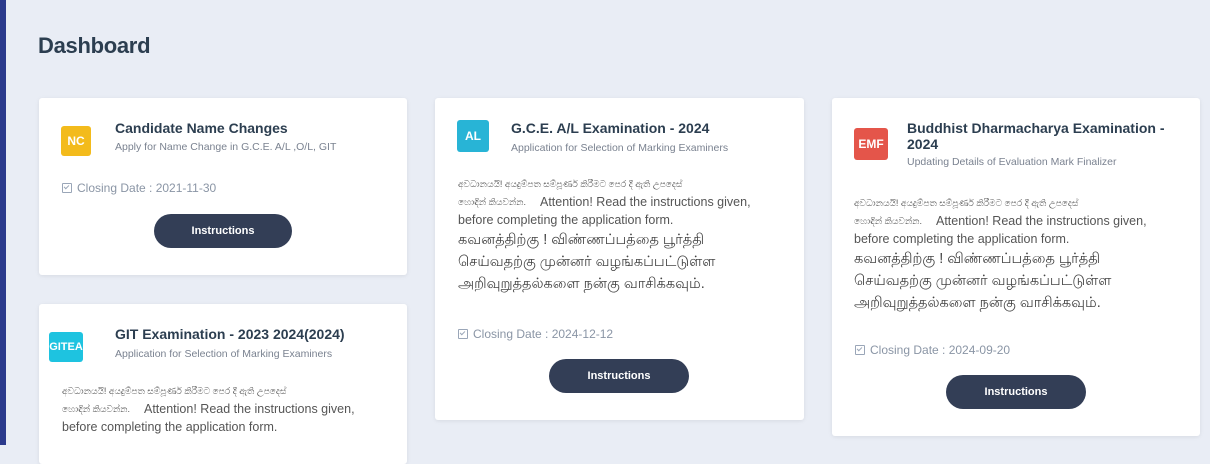 This screenshot has width=1210, height=464. Describe the element at coordinates (76, 141) in the screenshot. I see `card-badge: NC` at that location.